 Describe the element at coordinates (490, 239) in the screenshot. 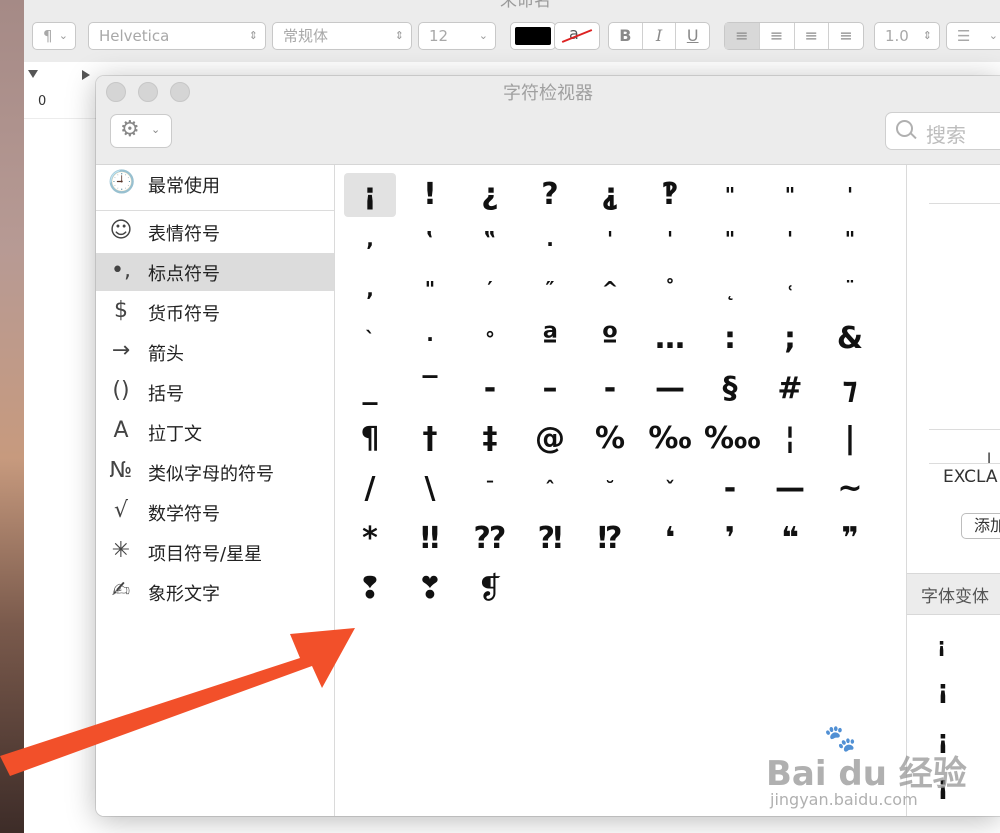

I see `character-cell: ‟` at that location.